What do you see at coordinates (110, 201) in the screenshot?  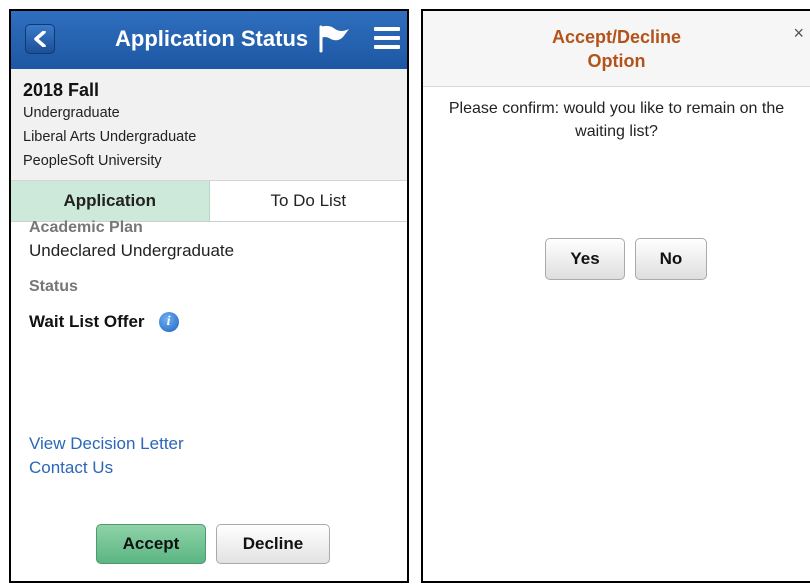 I see `tab-application: Application` at bounding box center [110, 201].